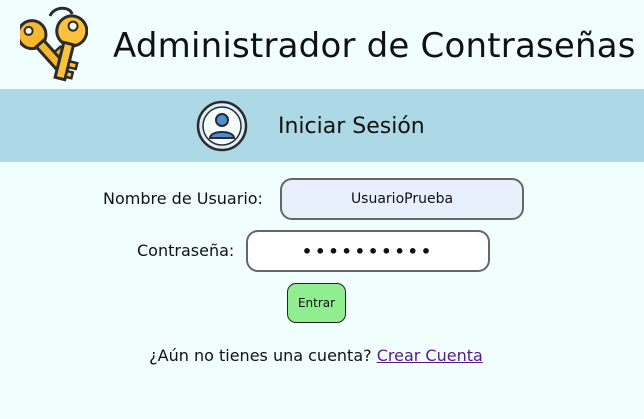  I want to click on keys-icon, so click(54, 44).